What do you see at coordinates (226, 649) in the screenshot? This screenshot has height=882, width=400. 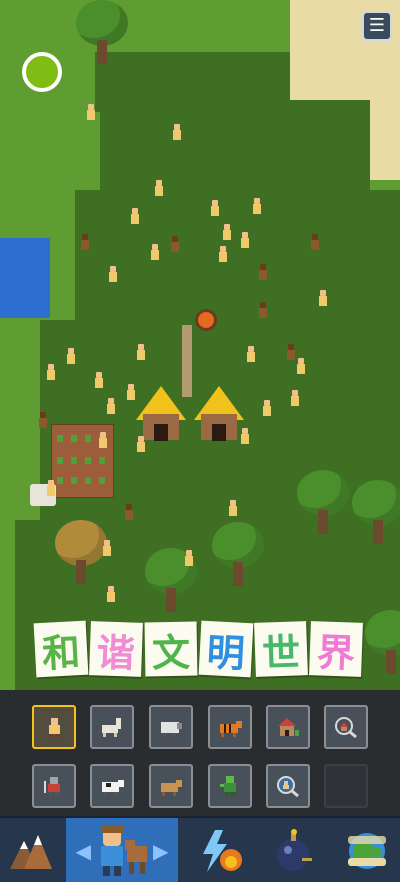 I see `title-char: 明` at bounding box center [226, 649].